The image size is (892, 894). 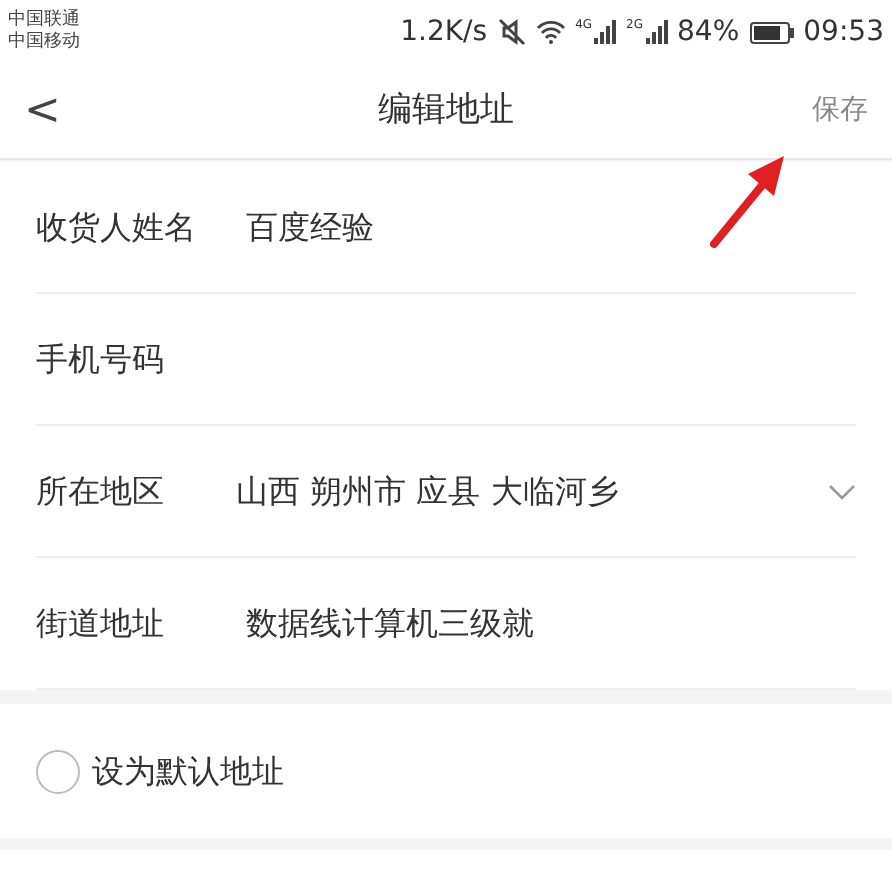 What do you see at coordinates (843, 32) in the screenshot?
I see `clock-time: 09:53` at bounding box center [843, 32].